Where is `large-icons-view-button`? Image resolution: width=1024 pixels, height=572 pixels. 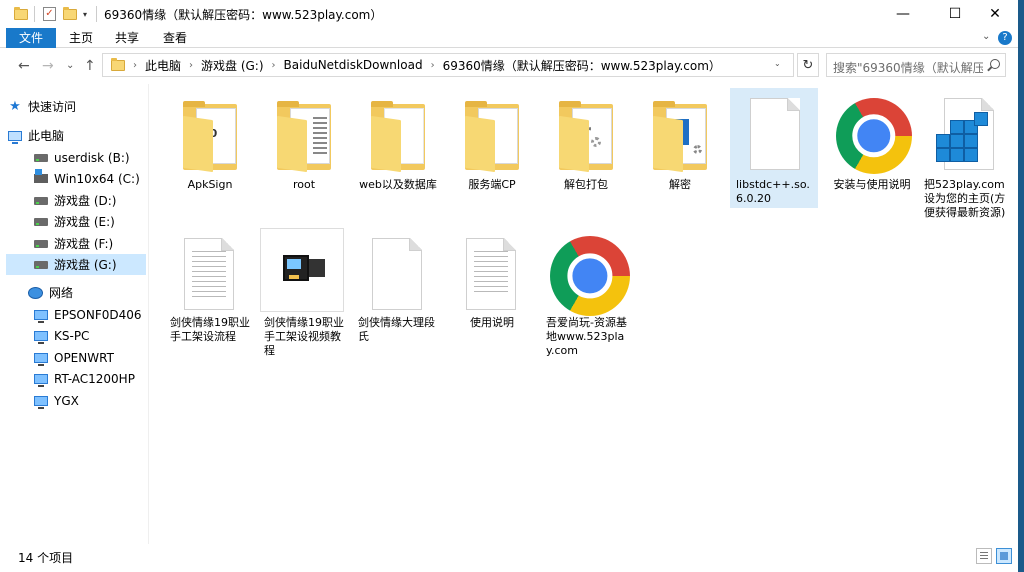 large-icons-view-button is located at coordinates (1004, 556).